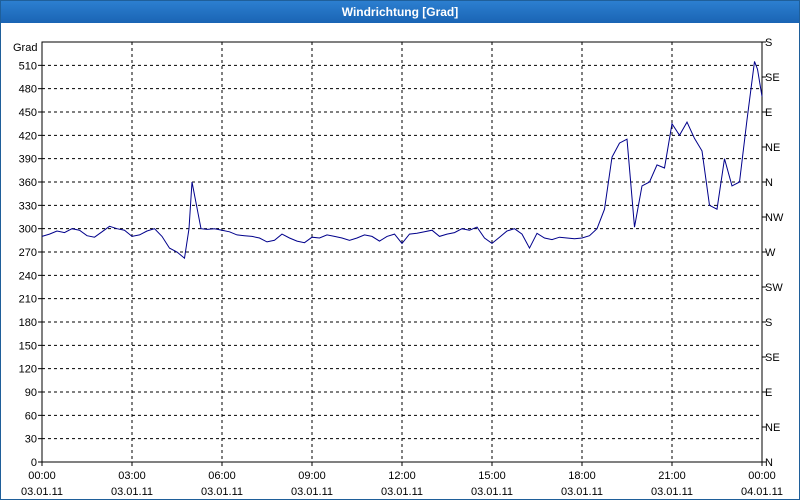  I want to click on y-tick-label: 330, so click(28, 206).